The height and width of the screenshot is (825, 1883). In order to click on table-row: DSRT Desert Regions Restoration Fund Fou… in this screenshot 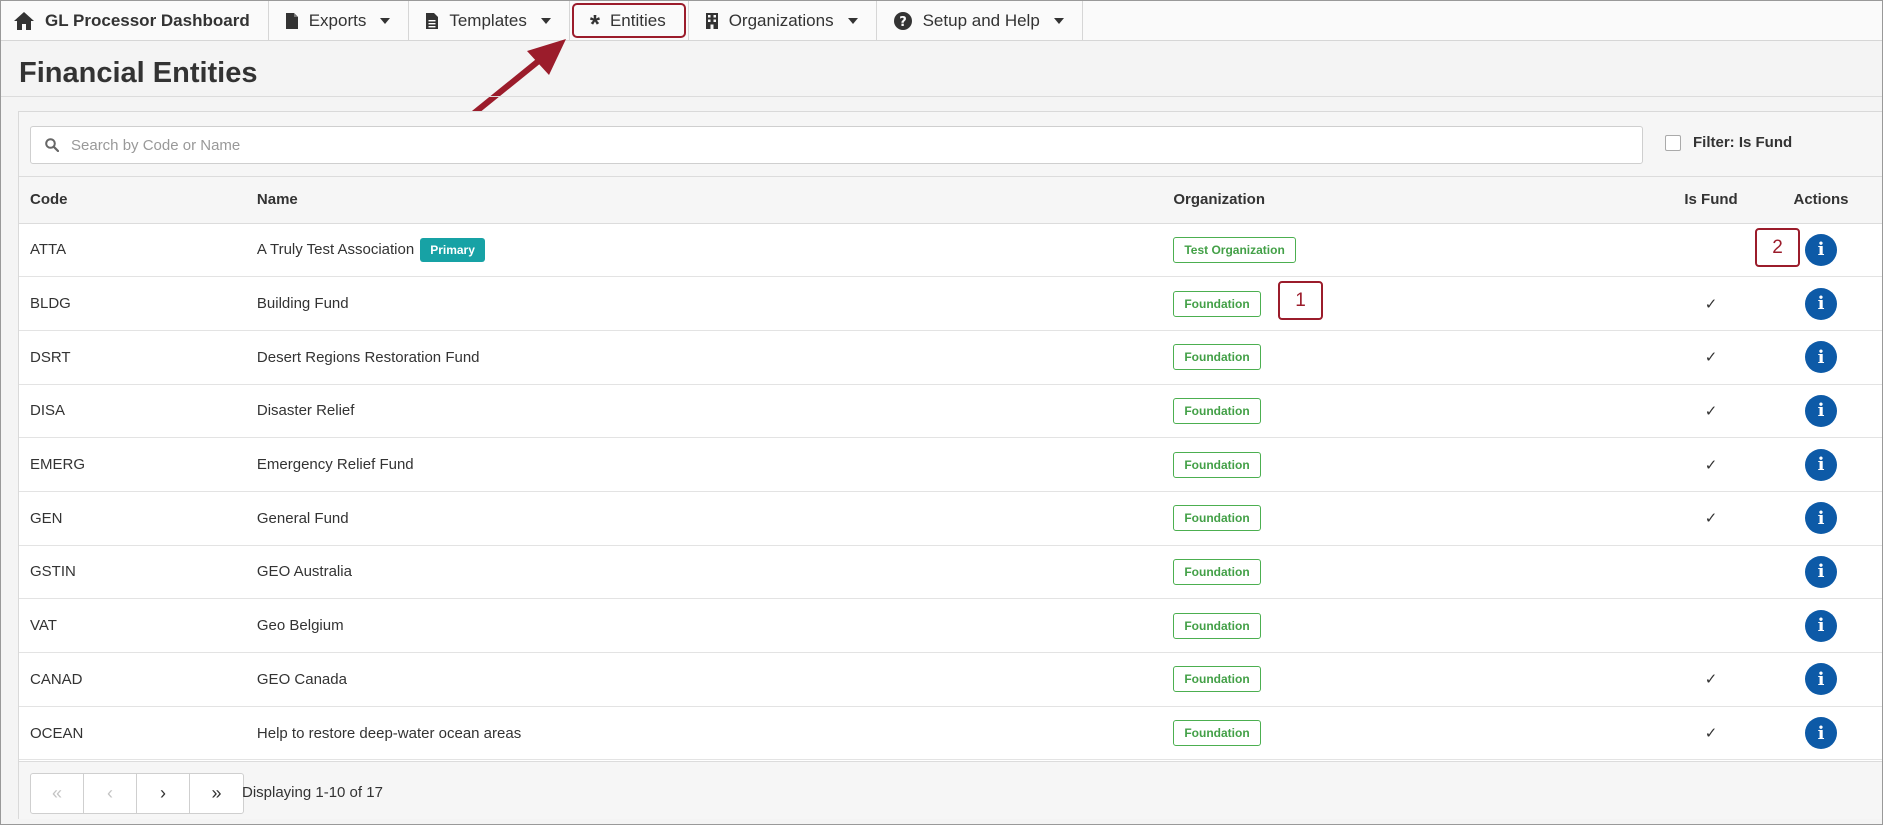, I will do `click(950, 357)`.